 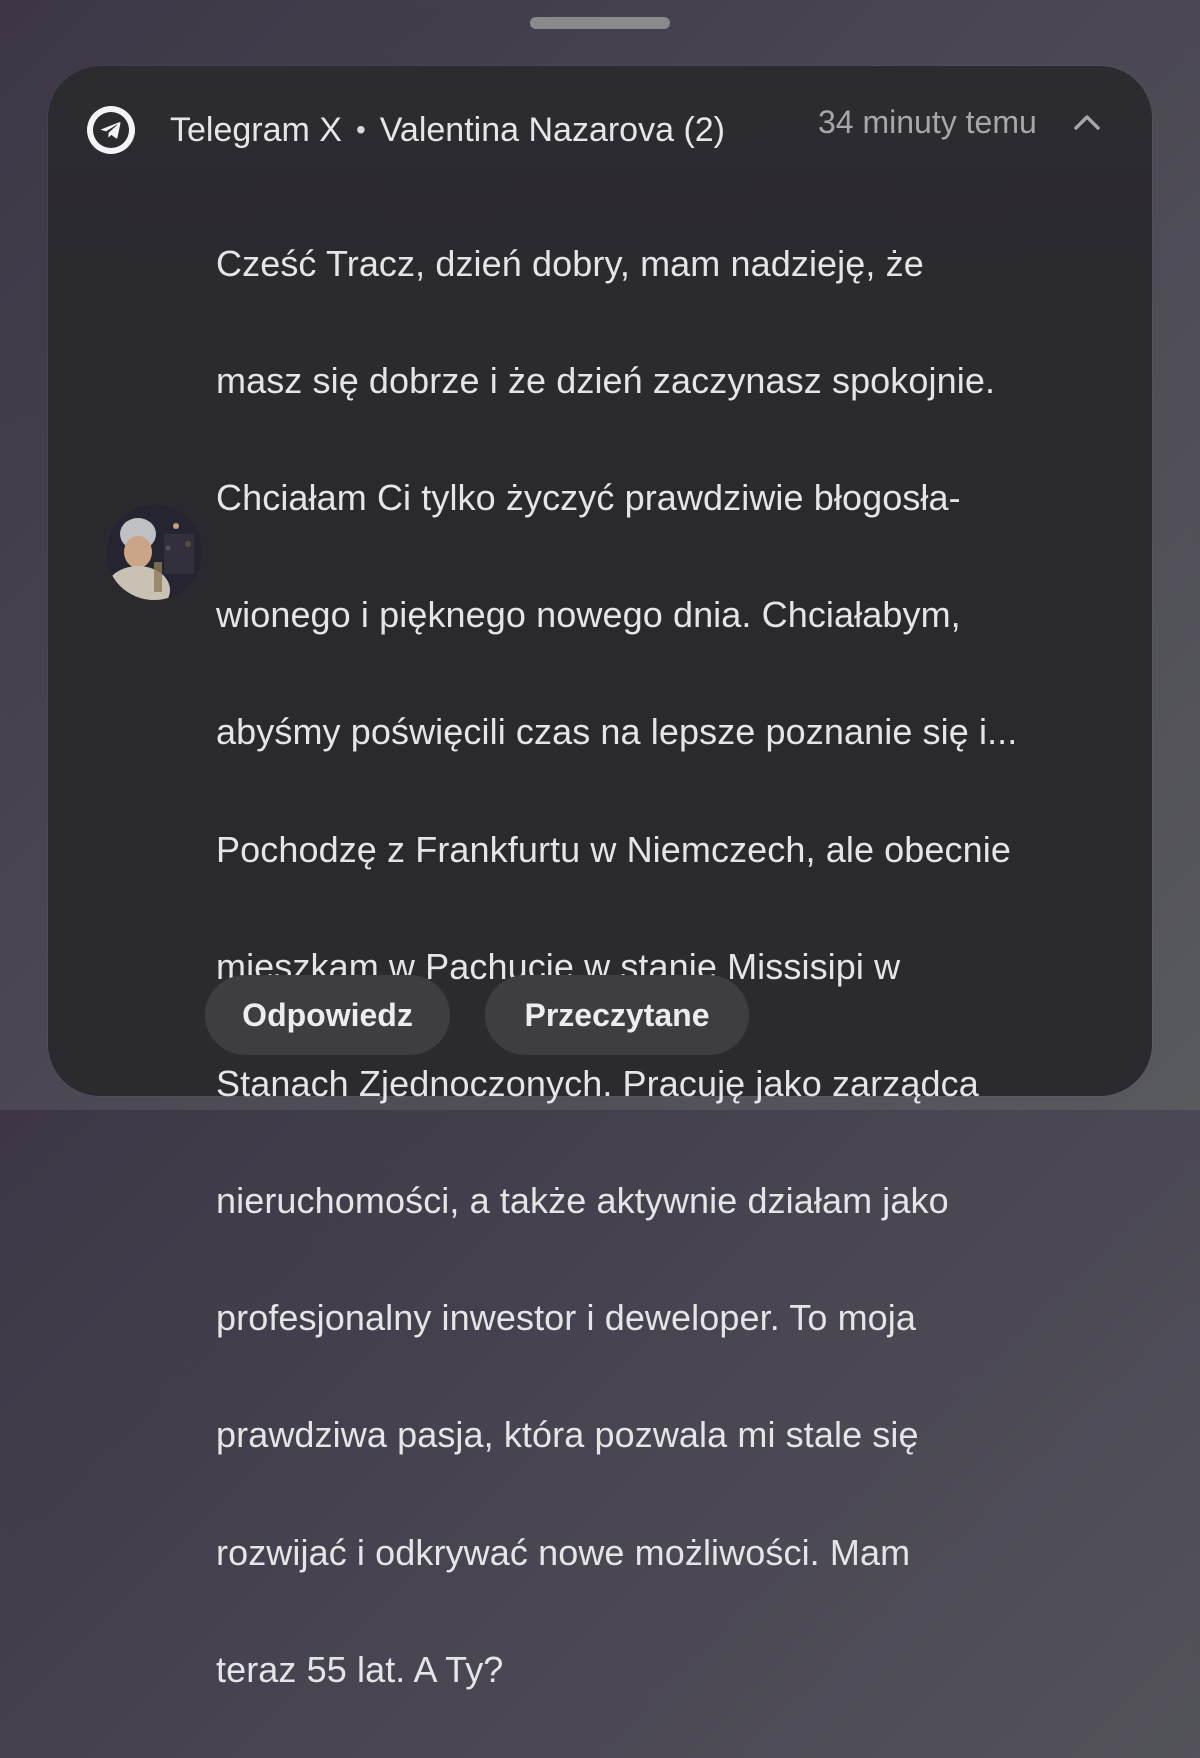 I want to click on message-line: rozwijać i odkrywać nowe możliwości. Mam, so click(x=563, y=1552).